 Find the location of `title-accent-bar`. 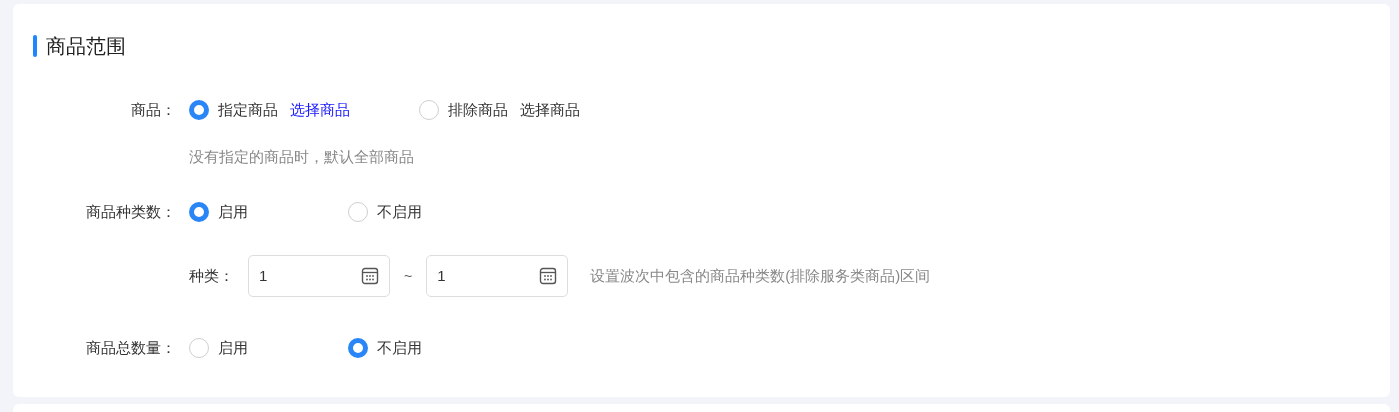

title-accent-bar is located at coordinates (35, 46).